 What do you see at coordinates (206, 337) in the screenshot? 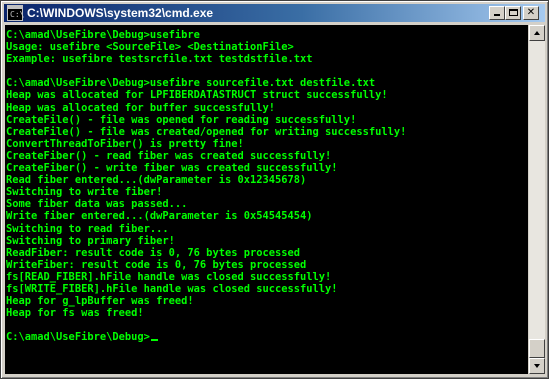
I see `console-line: C:\amad\UseFibre\Debug>` at bounding box center [206, 337].